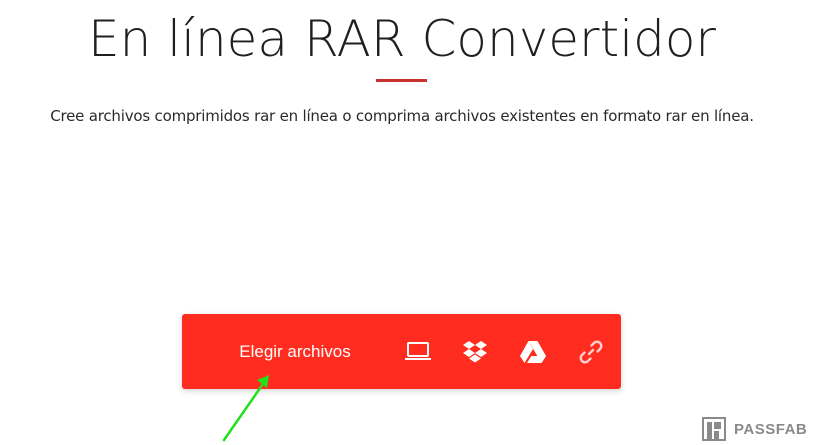 This screenshot has height=445, width=814. I want to click on page-title: En línea RAR Convertidor, so click(402, 39).